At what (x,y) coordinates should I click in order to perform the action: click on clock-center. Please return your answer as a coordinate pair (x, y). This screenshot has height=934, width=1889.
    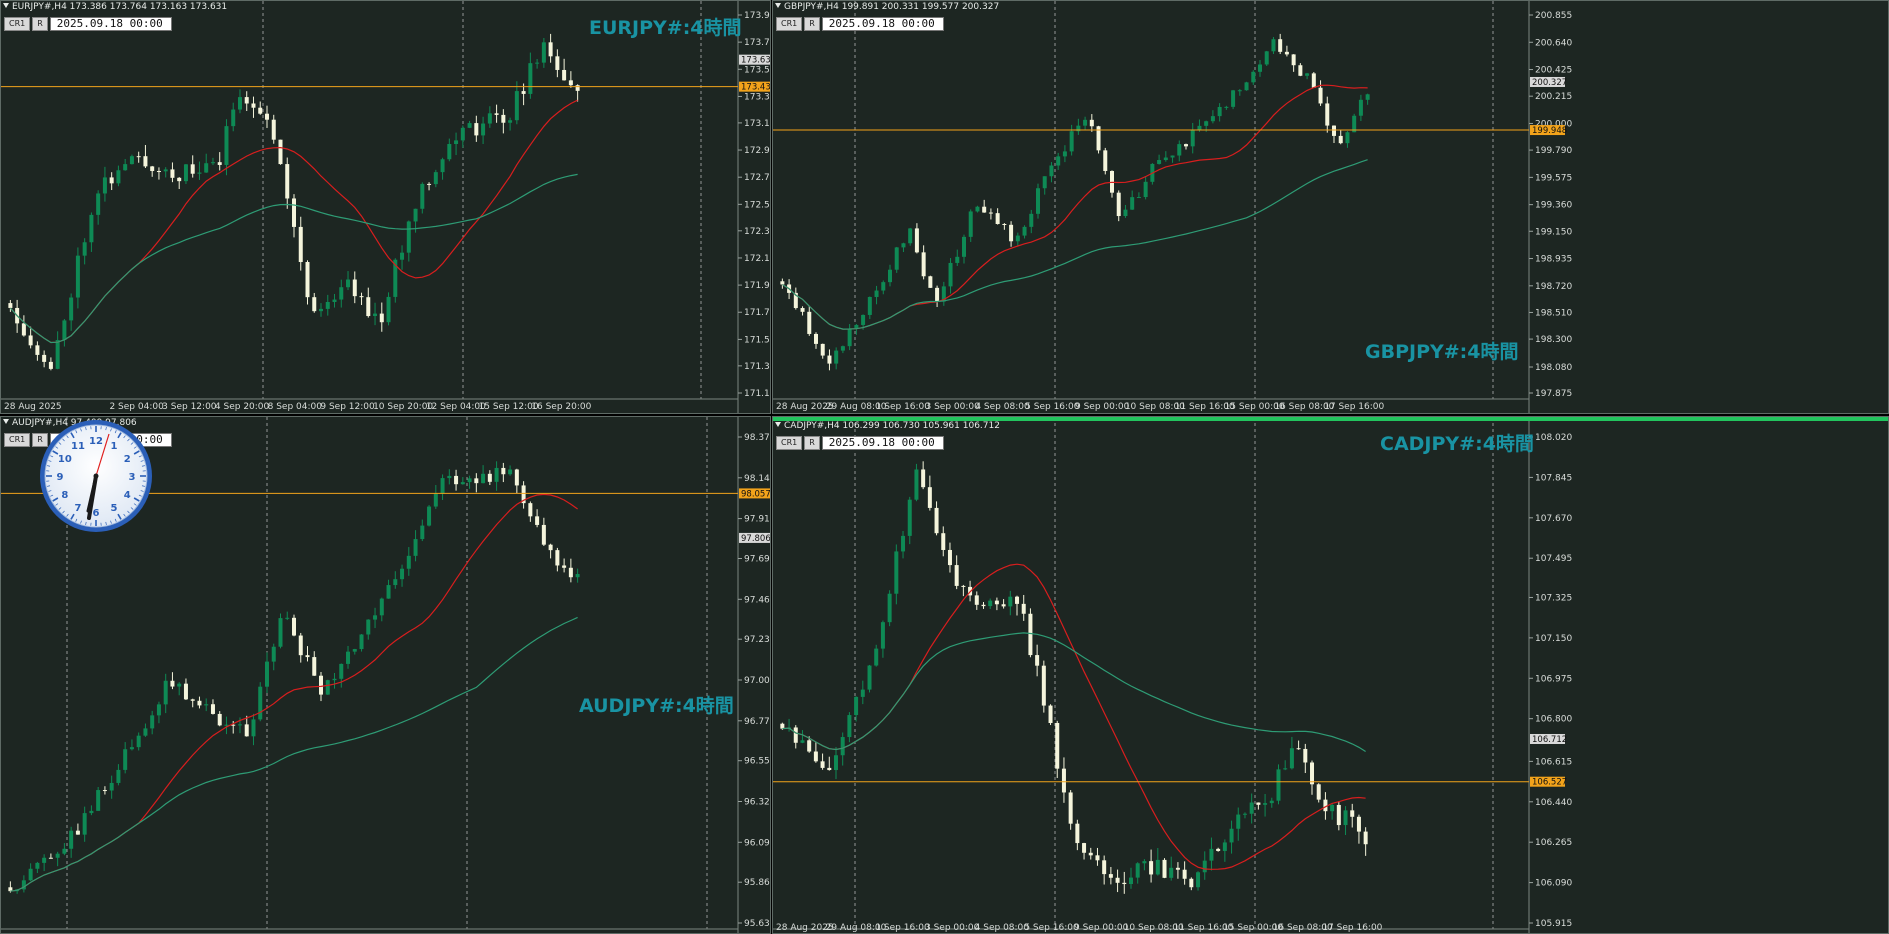
    Looking at the image, I should click on (96, 476).